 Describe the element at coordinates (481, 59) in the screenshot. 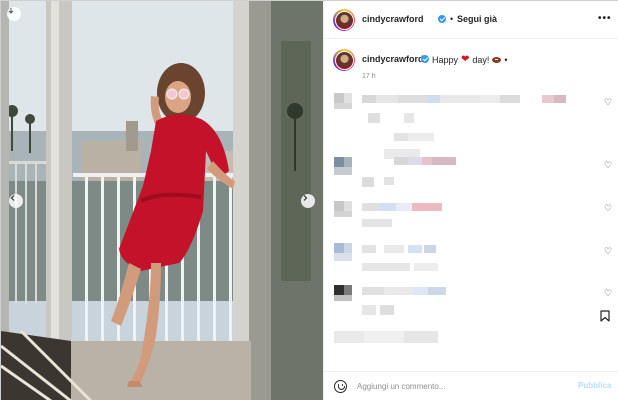

I see `caption-word-day: day!` at that location.